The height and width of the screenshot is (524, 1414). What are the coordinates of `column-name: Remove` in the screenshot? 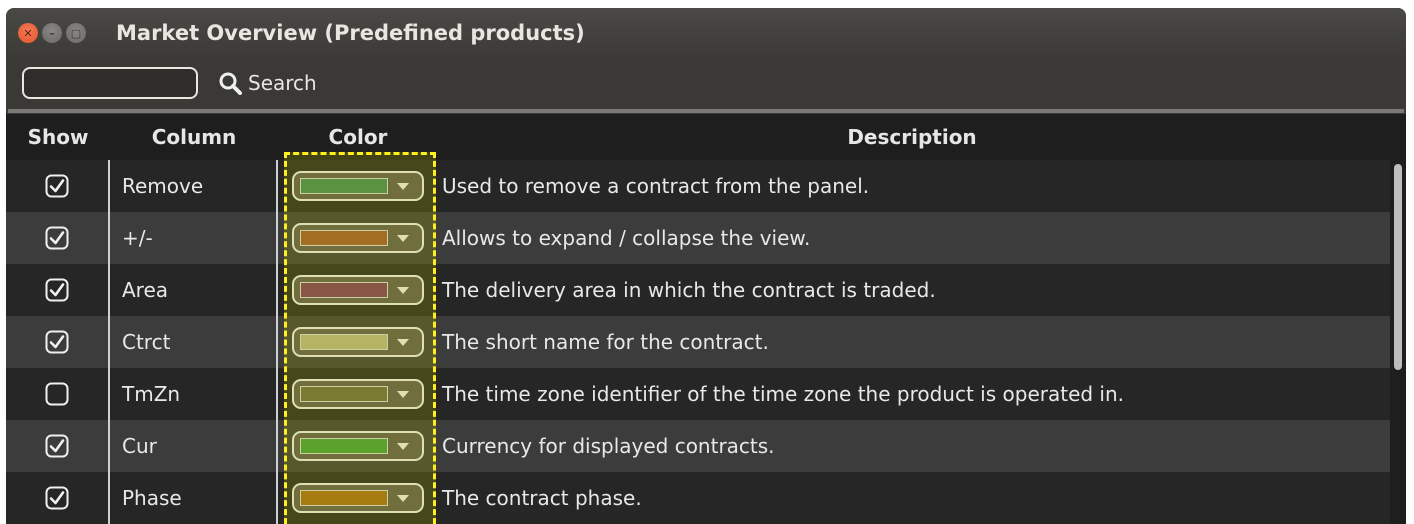 It's located at (194, 186).